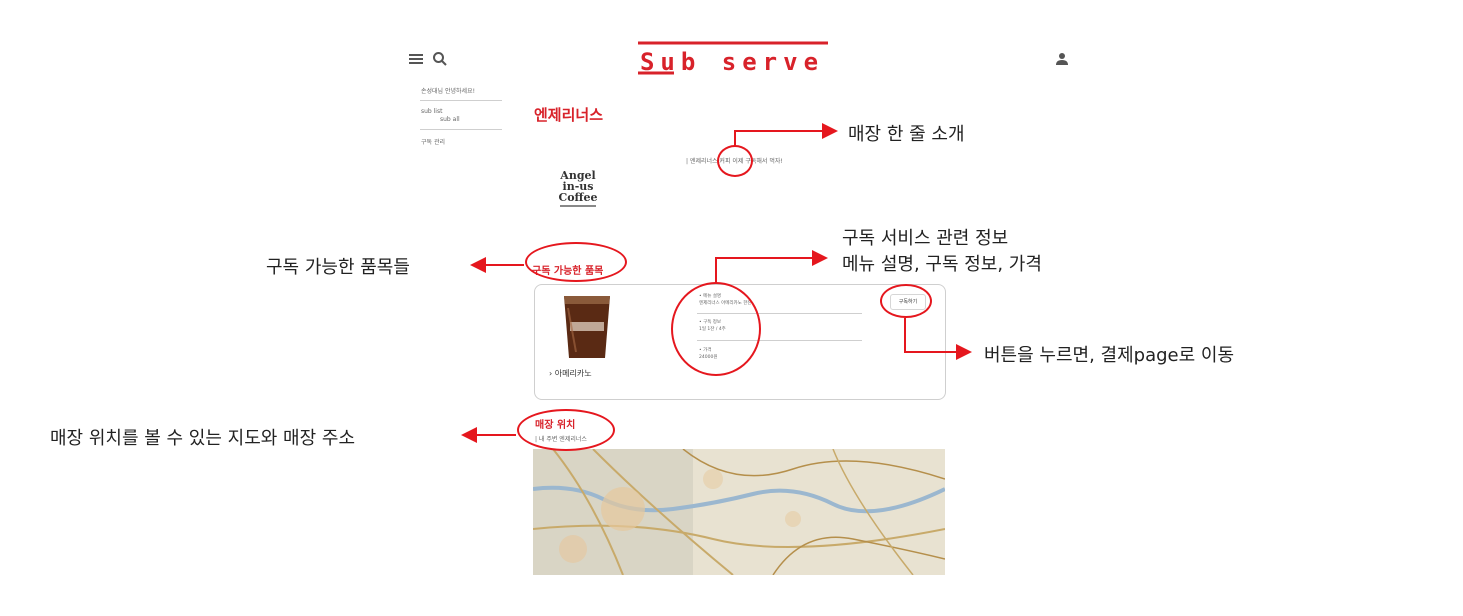 The image size is (1463, 616). I want to click on chevron-right-icon: ›, so click(551, 373).